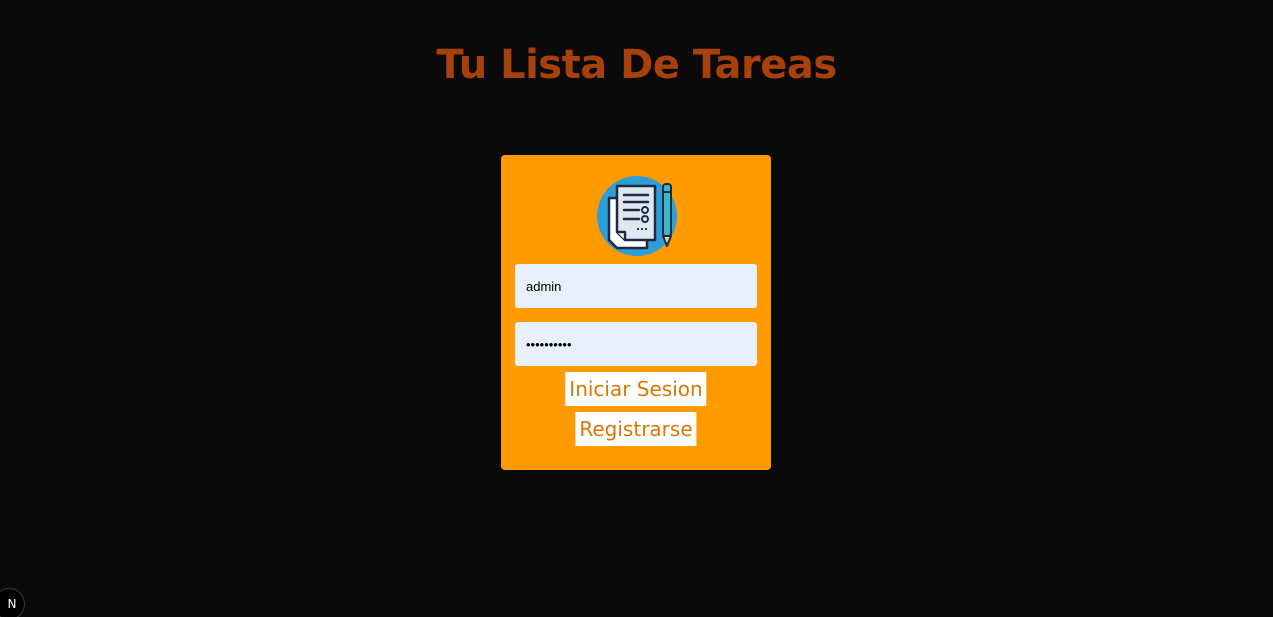  What do you see at coordinates (636, 344) in the screenshot?
I see `password-input` at bounding box center [636, 344].